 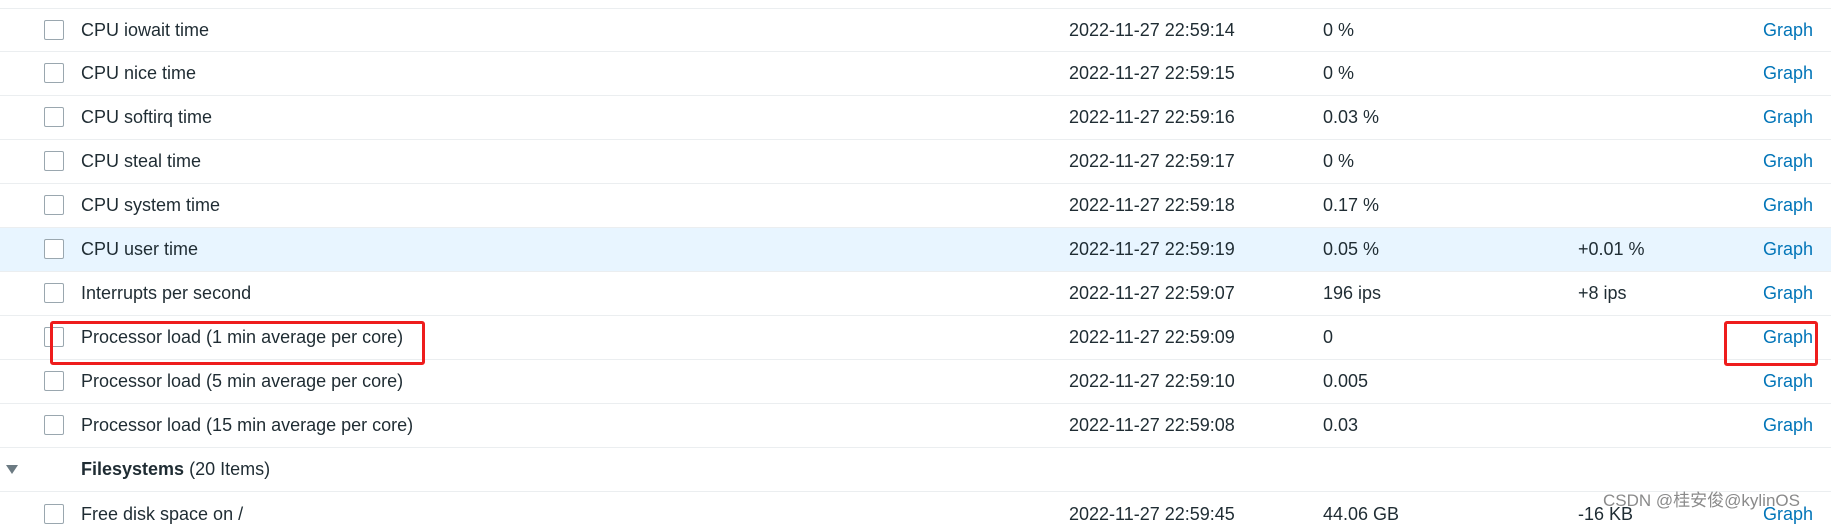 I want to click on last-check-time: 2022-11-27 22:59:17, so click(x=1152, y=161).